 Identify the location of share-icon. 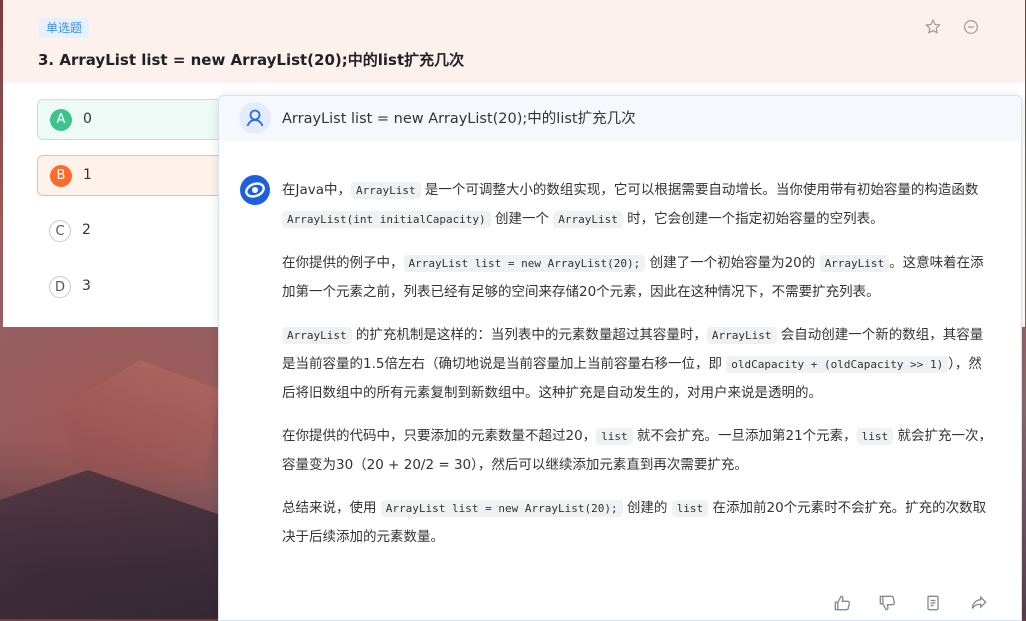
(979, 603).